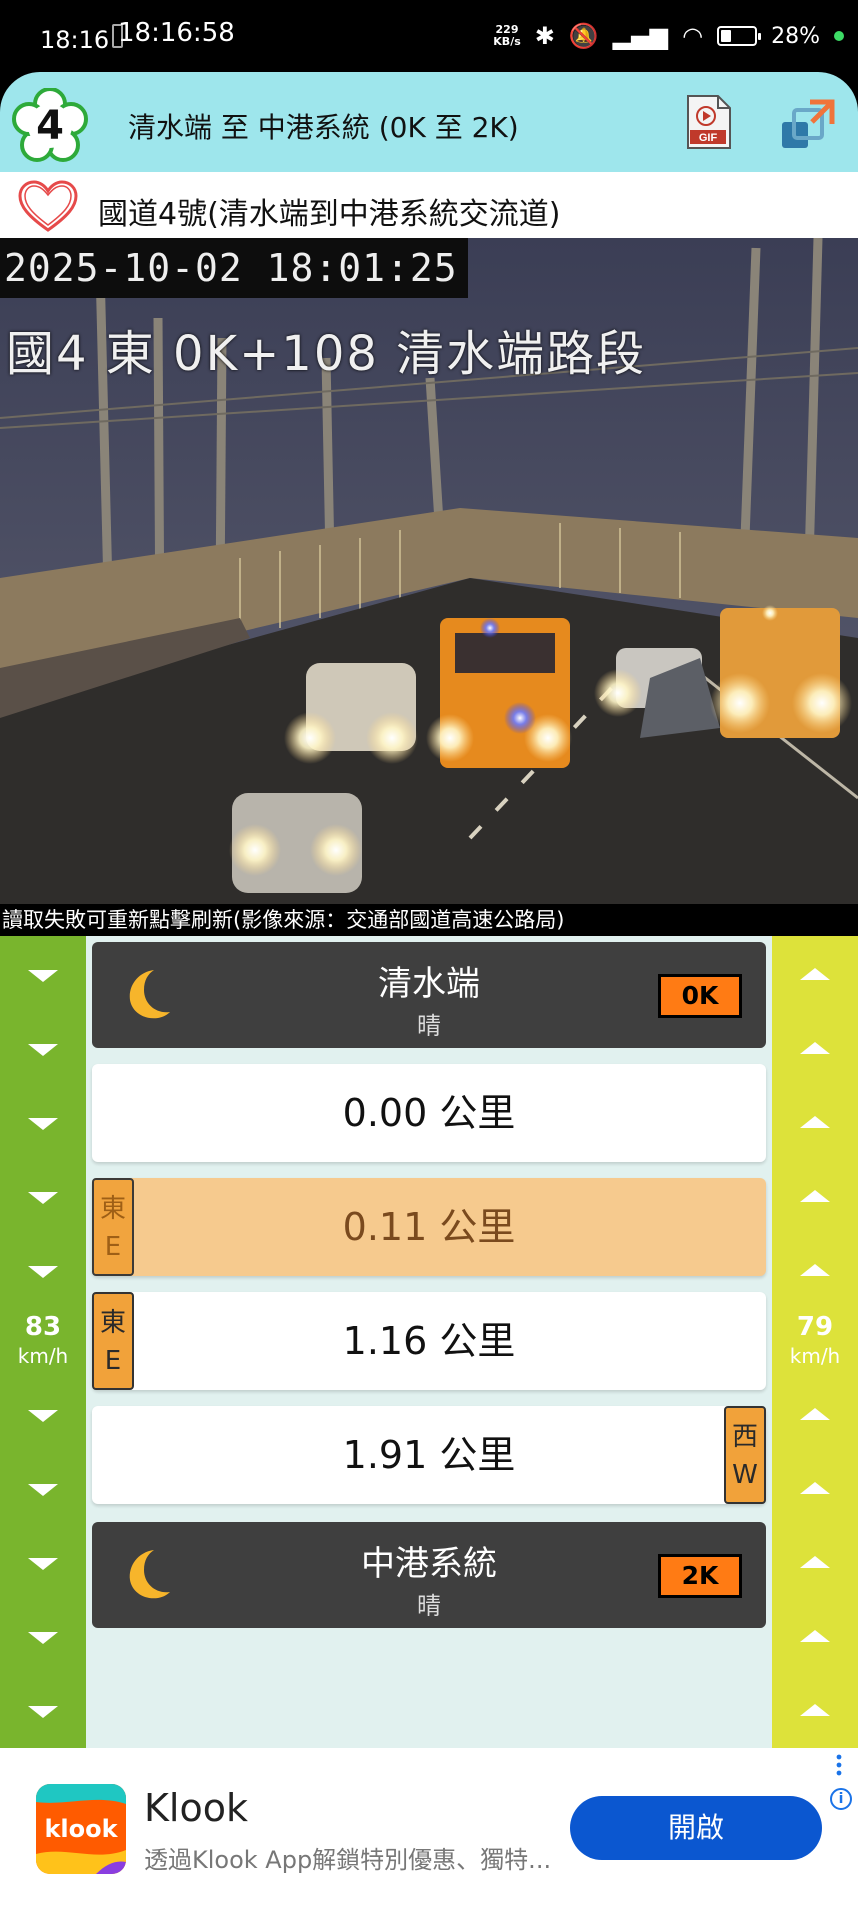  What do you see at coordinates (696, 1828) in the screenshot?
I see `ad-open-button: 開啟` at bounding box center [696, 1828].